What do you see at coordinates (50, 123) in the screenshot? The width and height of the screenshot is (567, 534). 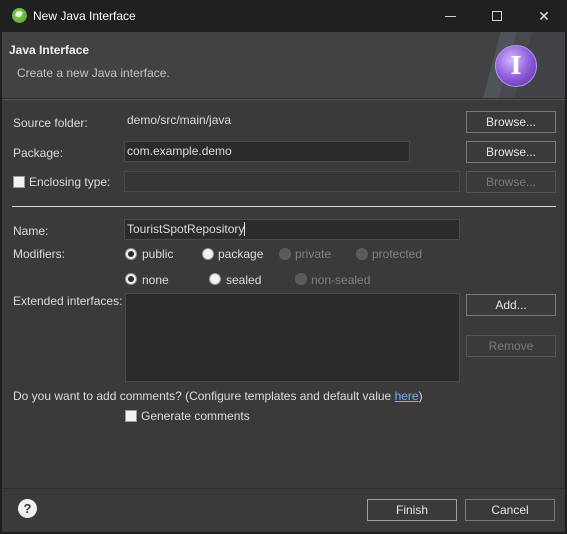 I see `source-folder-label: Source folder:` at bounding box center [50, 123].